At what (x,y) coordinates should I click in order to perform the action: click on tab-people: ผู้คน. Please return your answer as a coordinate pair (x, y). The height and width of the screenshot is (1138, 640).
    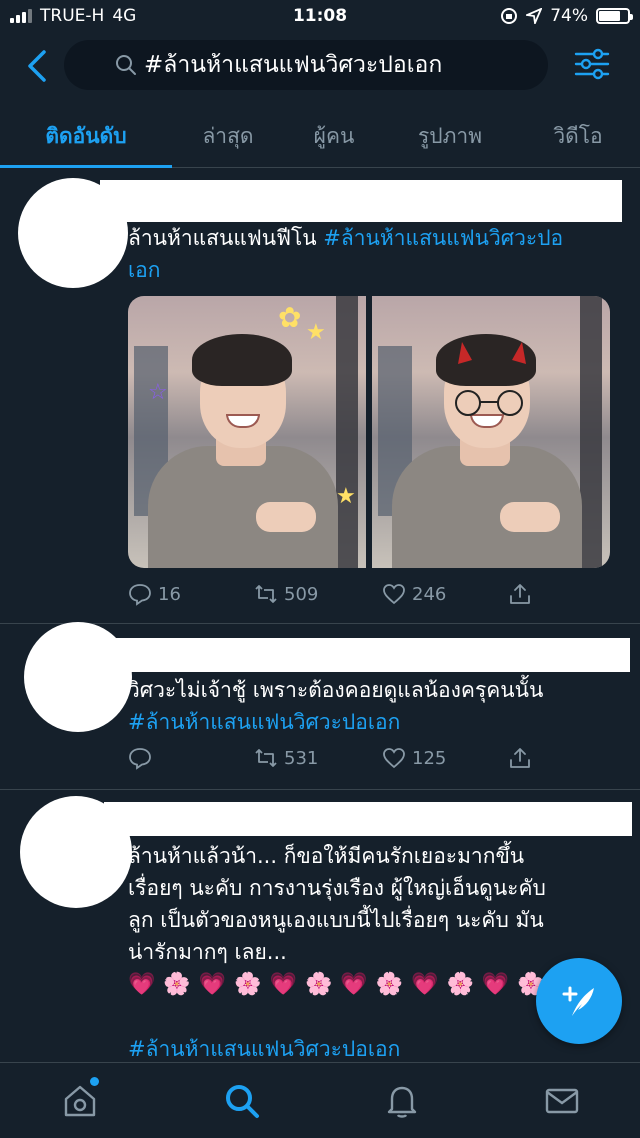
    Looking at the image, I should click on (334, 135).